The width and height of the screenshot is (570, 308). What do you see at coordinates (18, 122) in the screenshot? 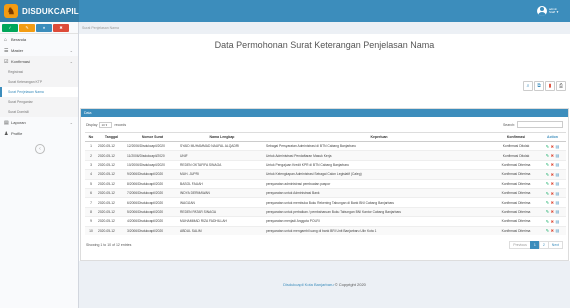
I see `sidebar-item-label: Laporan` at bounding box center [18, 122].